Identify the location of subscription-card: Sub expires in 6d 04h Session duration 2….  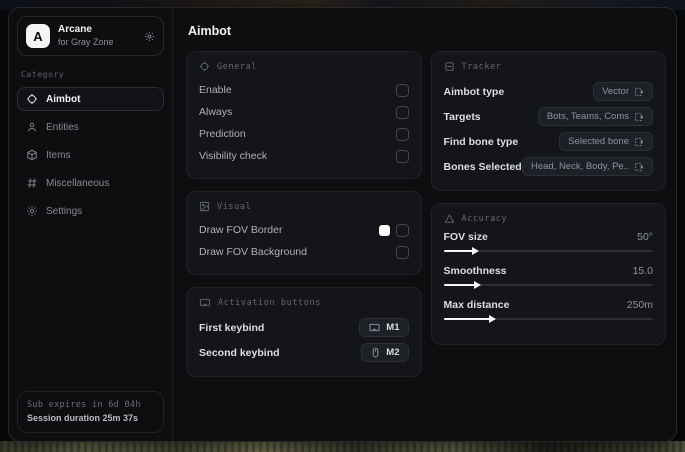
(90, 411).